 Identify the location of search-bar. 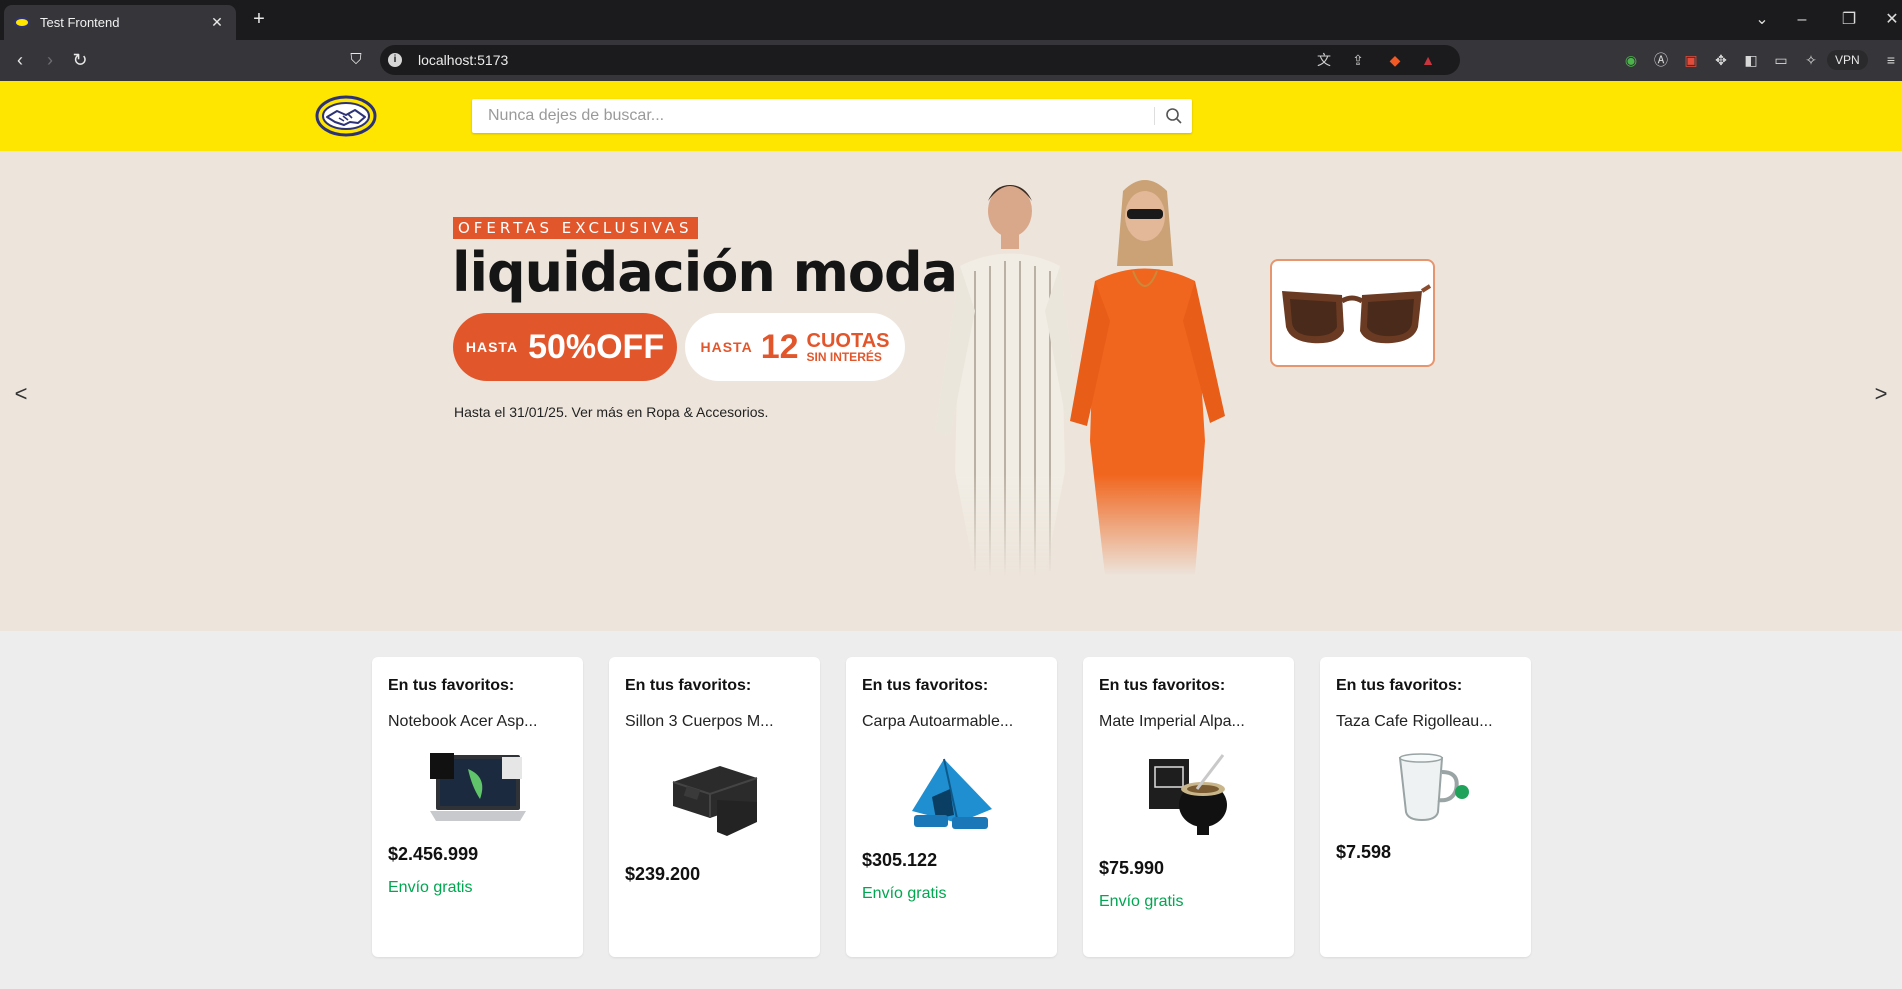
(832, 116).